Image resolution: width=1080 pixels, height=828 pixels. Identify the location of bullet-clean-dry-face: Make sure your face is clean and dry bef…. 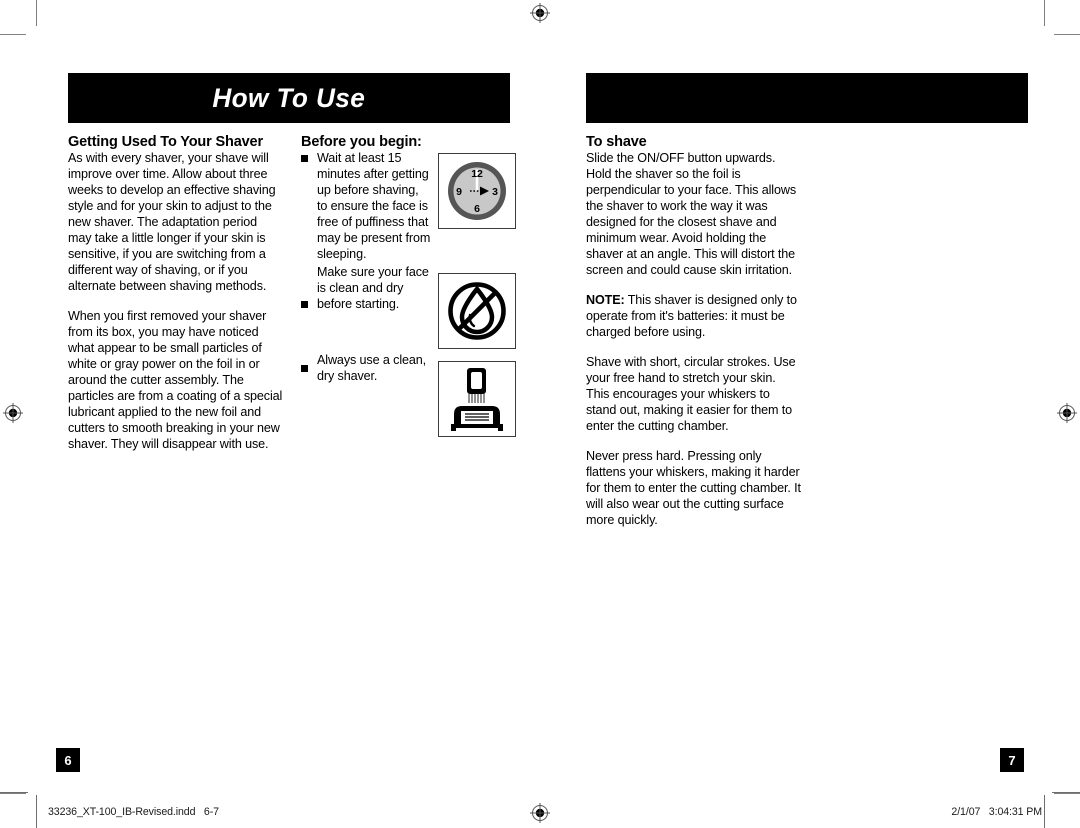
(408, 308).